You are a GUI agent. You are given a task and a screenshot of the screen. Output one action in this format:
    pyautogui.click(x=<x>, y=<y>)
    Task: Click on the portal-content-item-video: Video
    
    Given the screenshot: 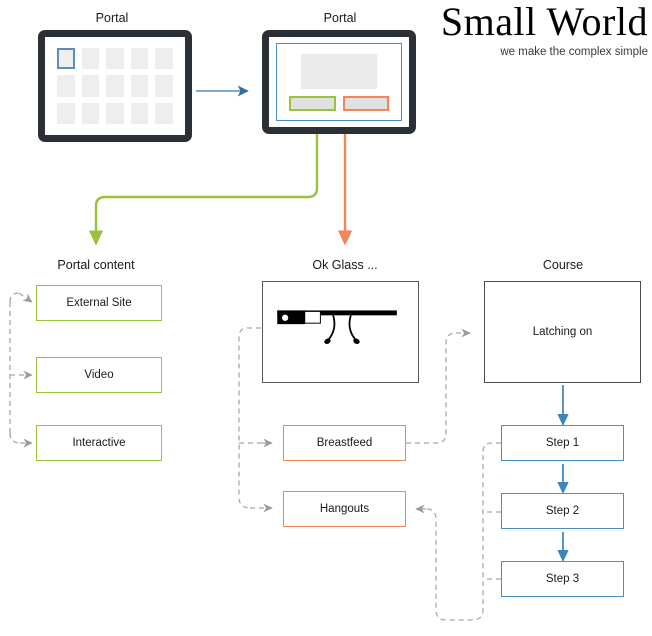 What is the action you would take?
    pyautogui.click(x=99, y=375)
    